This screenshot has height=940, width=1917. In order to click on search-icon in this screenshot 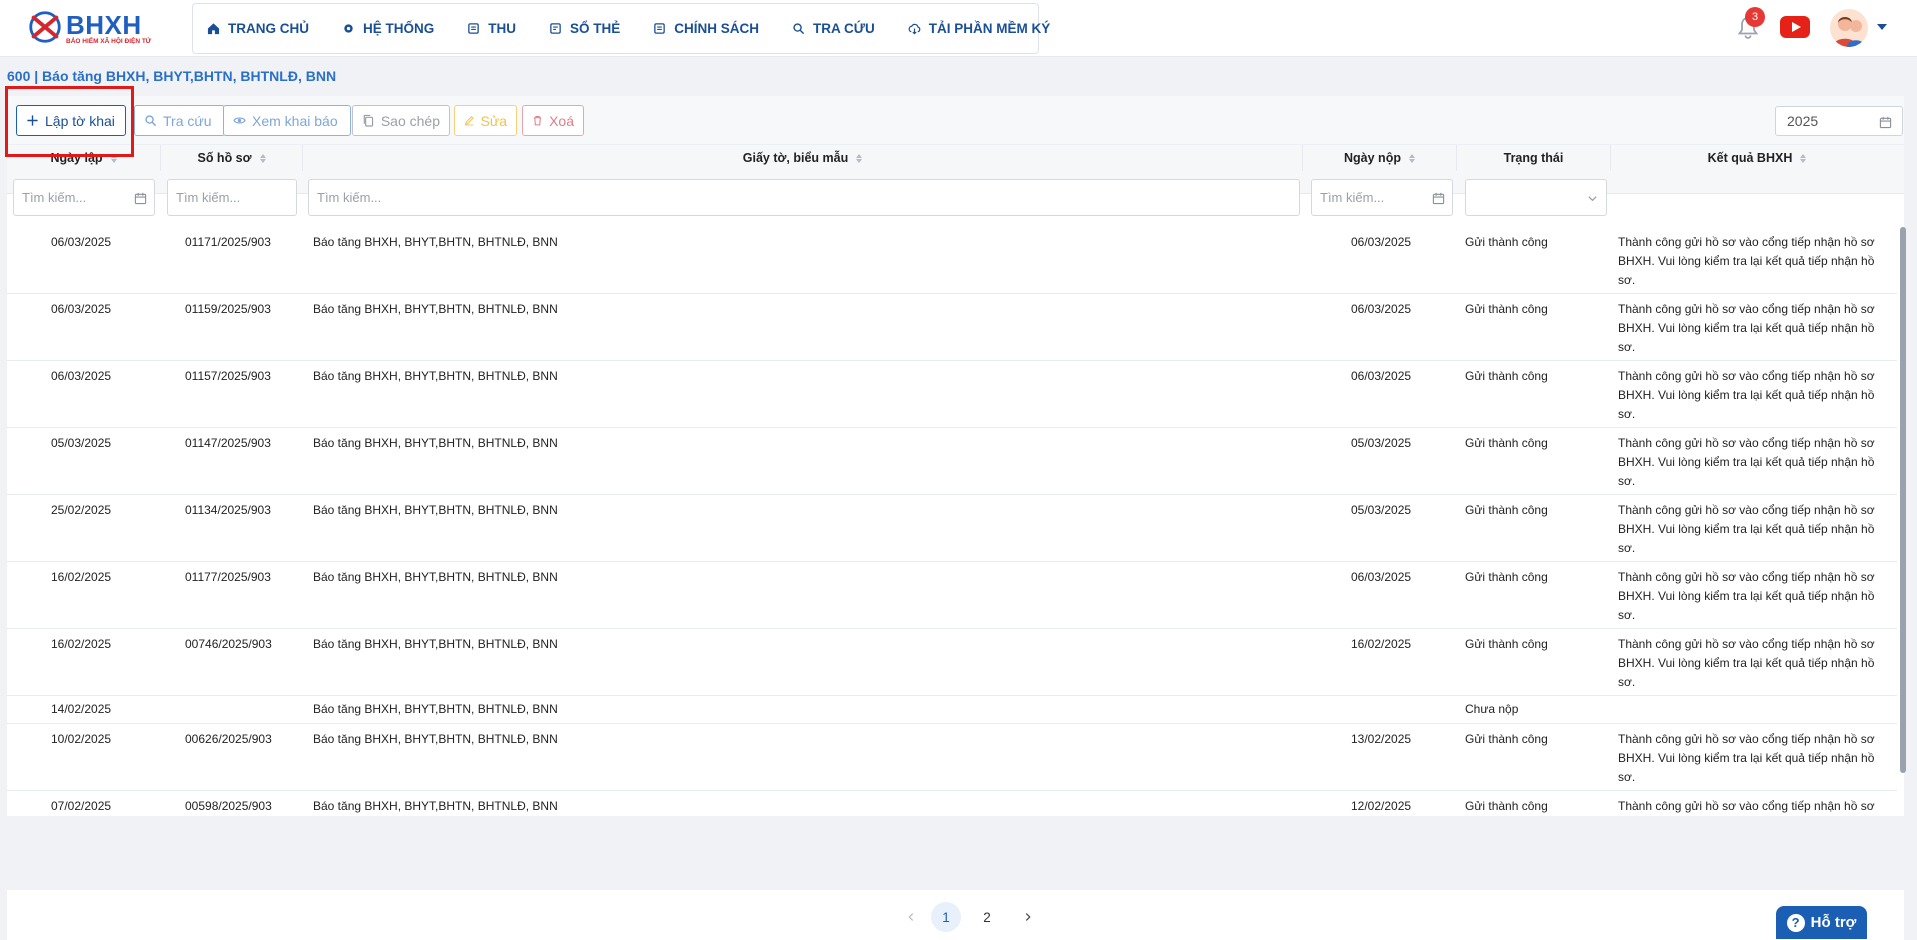, I will do `click(799, 29)`.